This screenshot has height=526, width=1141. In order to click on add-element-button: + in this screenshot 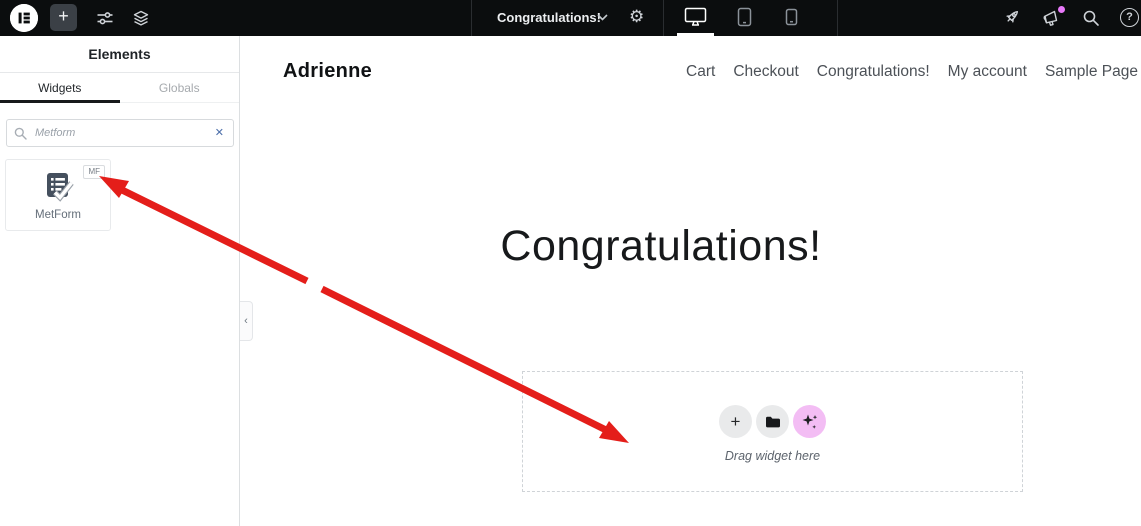, I will do `click(63, 17)`.